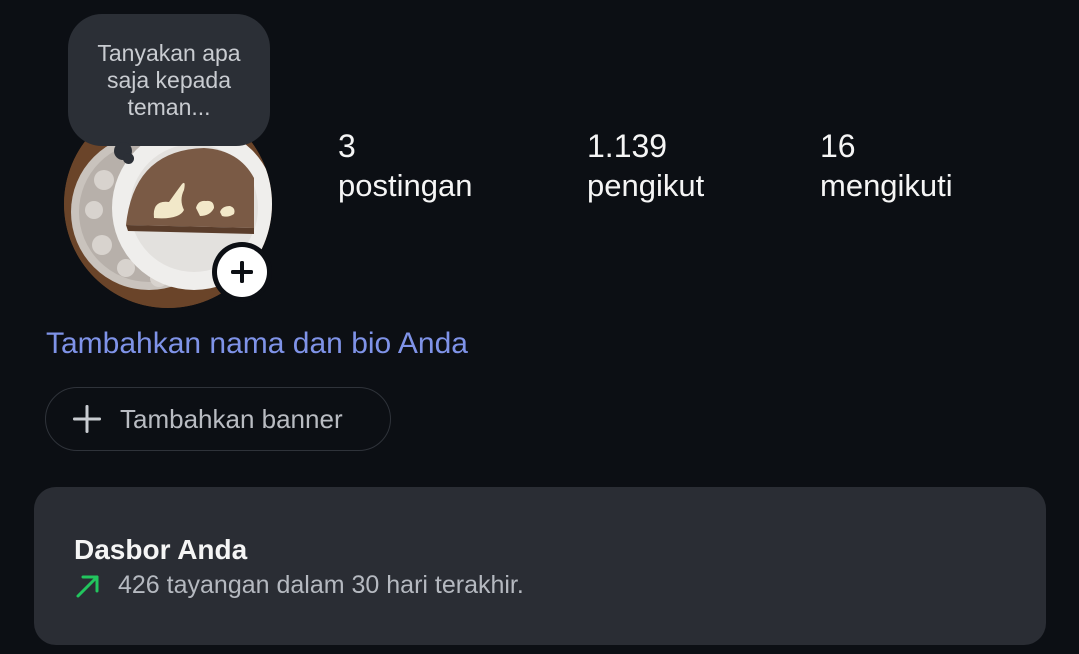 This screenshot has height=654, width=1079. I want to click on posts-stat: 3 postingan, so click(405, 166).